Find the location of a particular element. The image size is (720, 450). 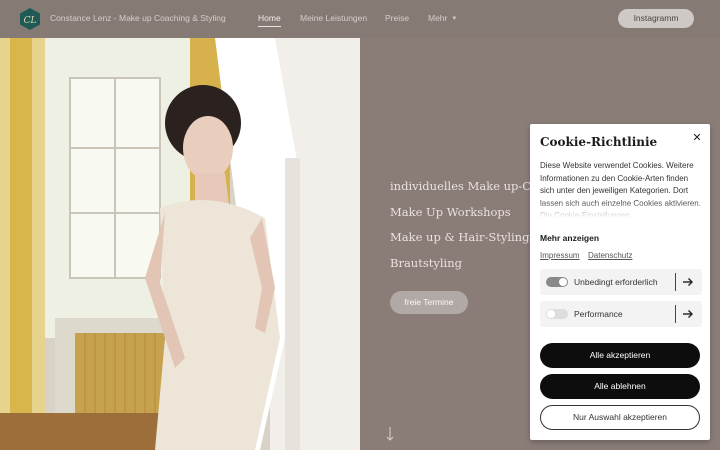

nav-preise: Preise is located at coordinates (397, 18).